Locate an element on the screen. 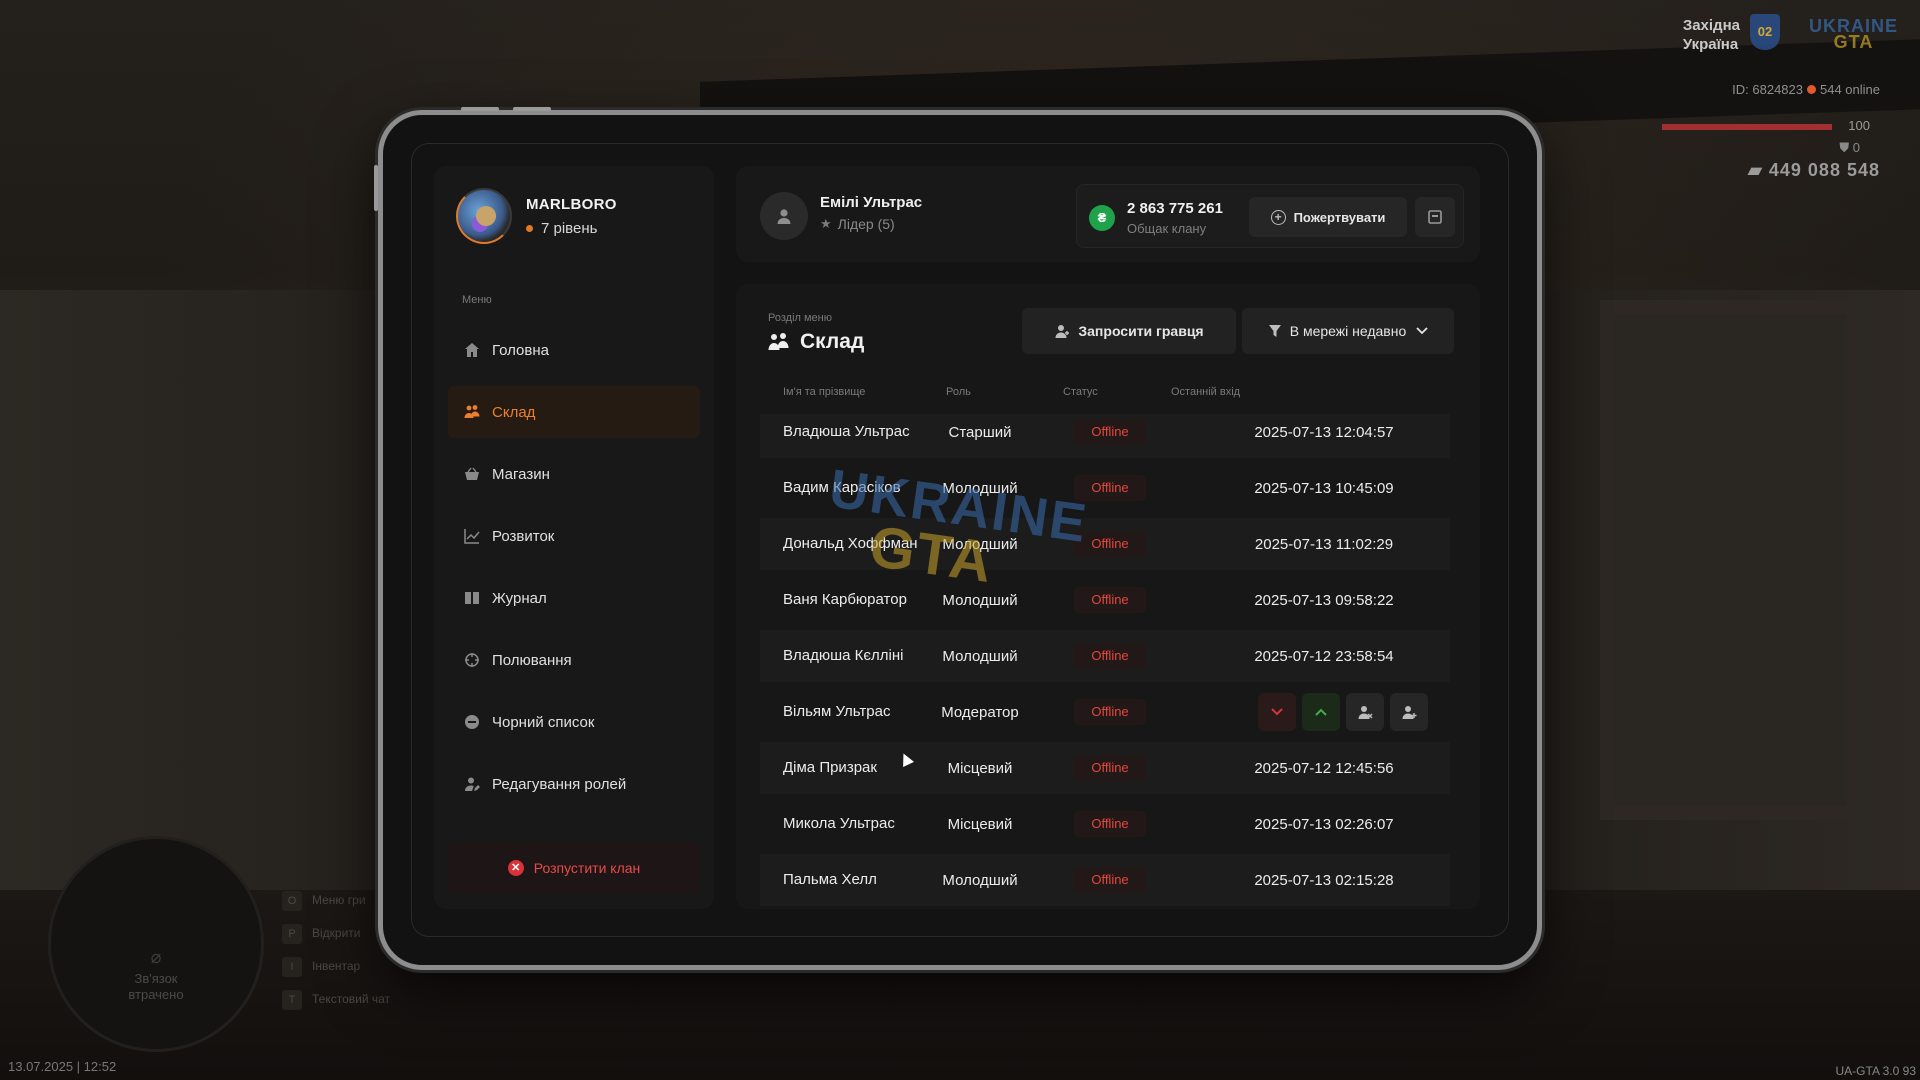  server-logo: UKRAINE GTA is located at coordinates (1853, 34).